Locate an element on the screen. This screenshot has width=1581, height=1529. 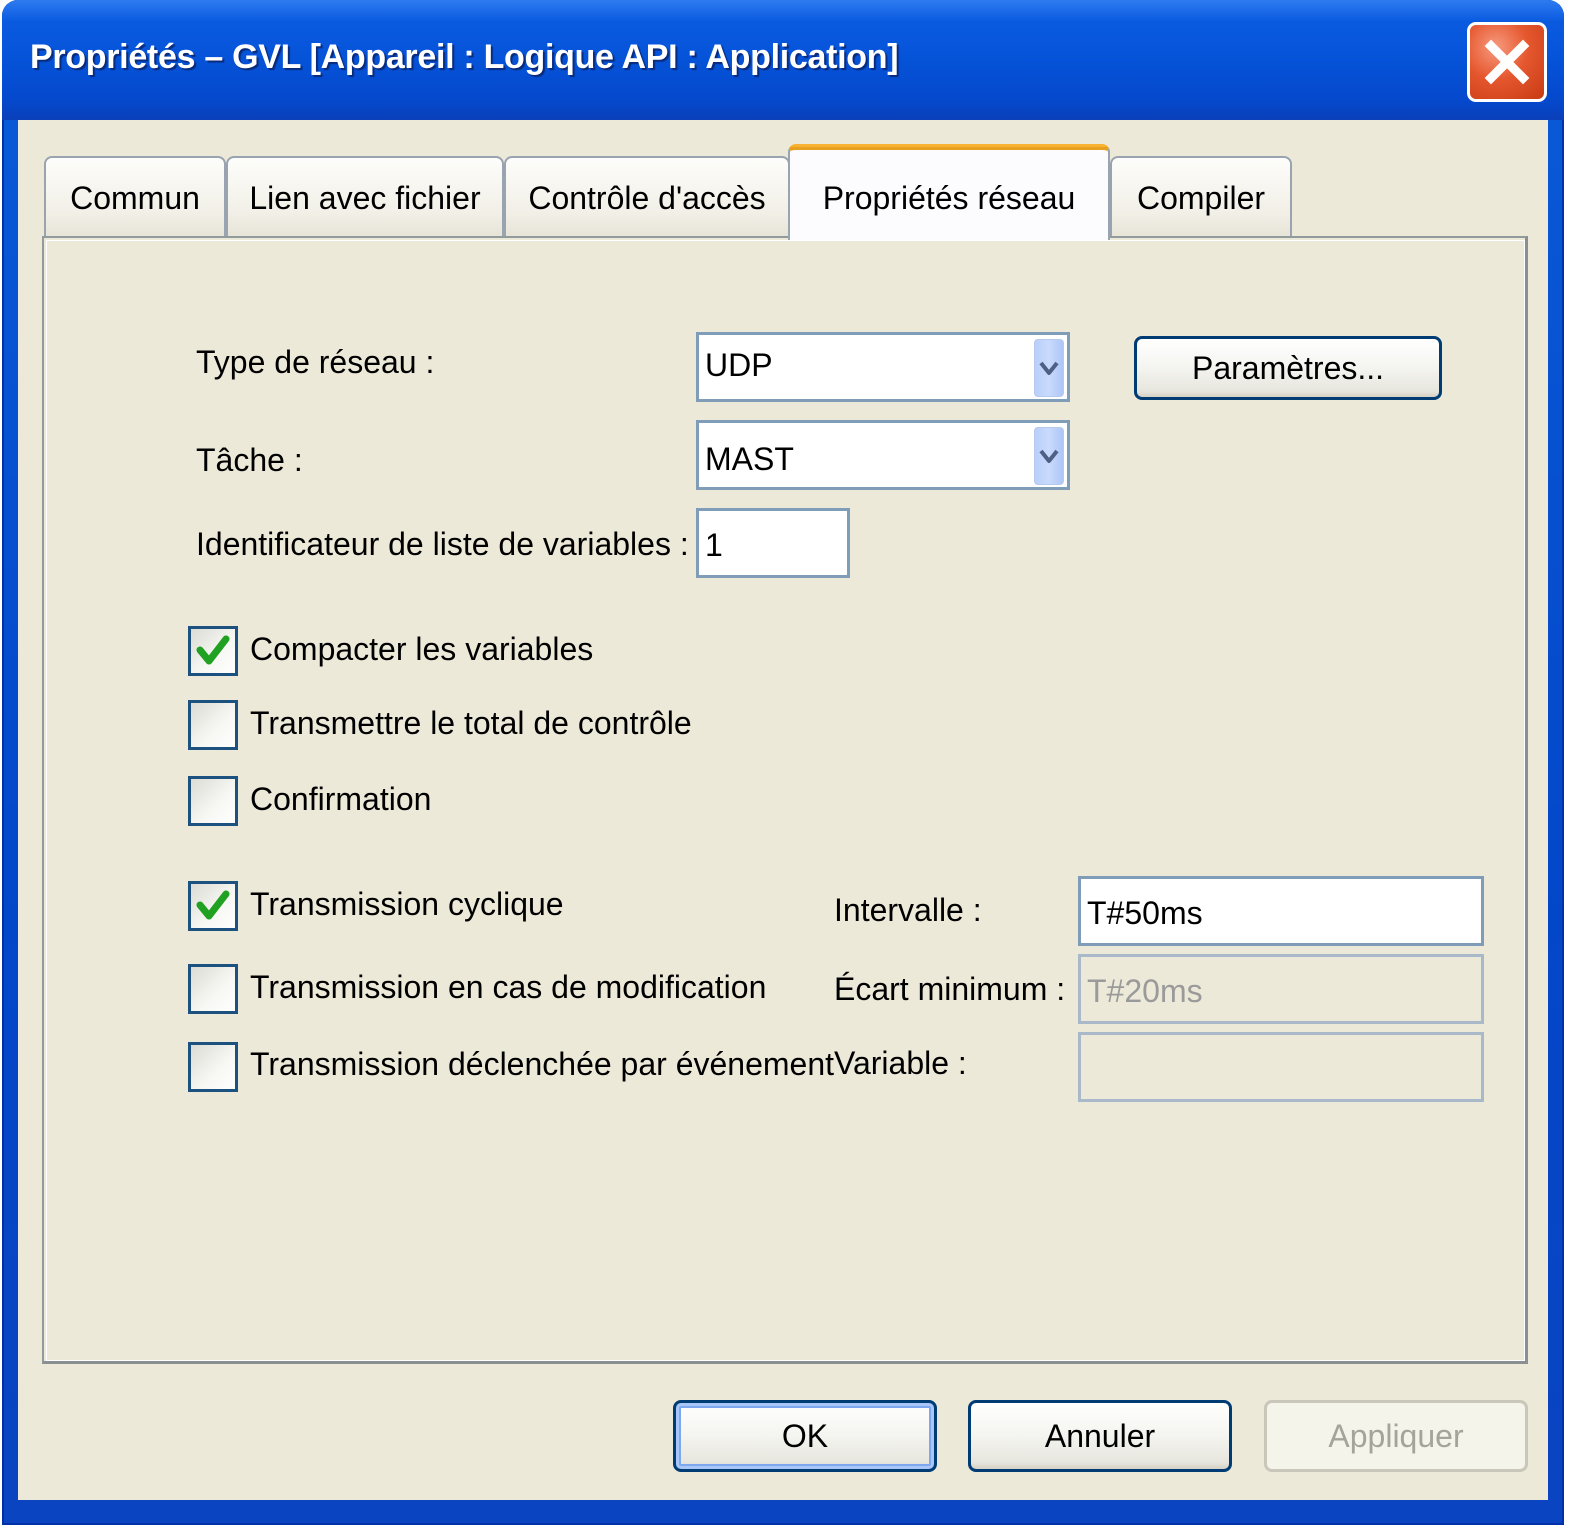
task-dropdown-button is located at coordinates (1049, 456).